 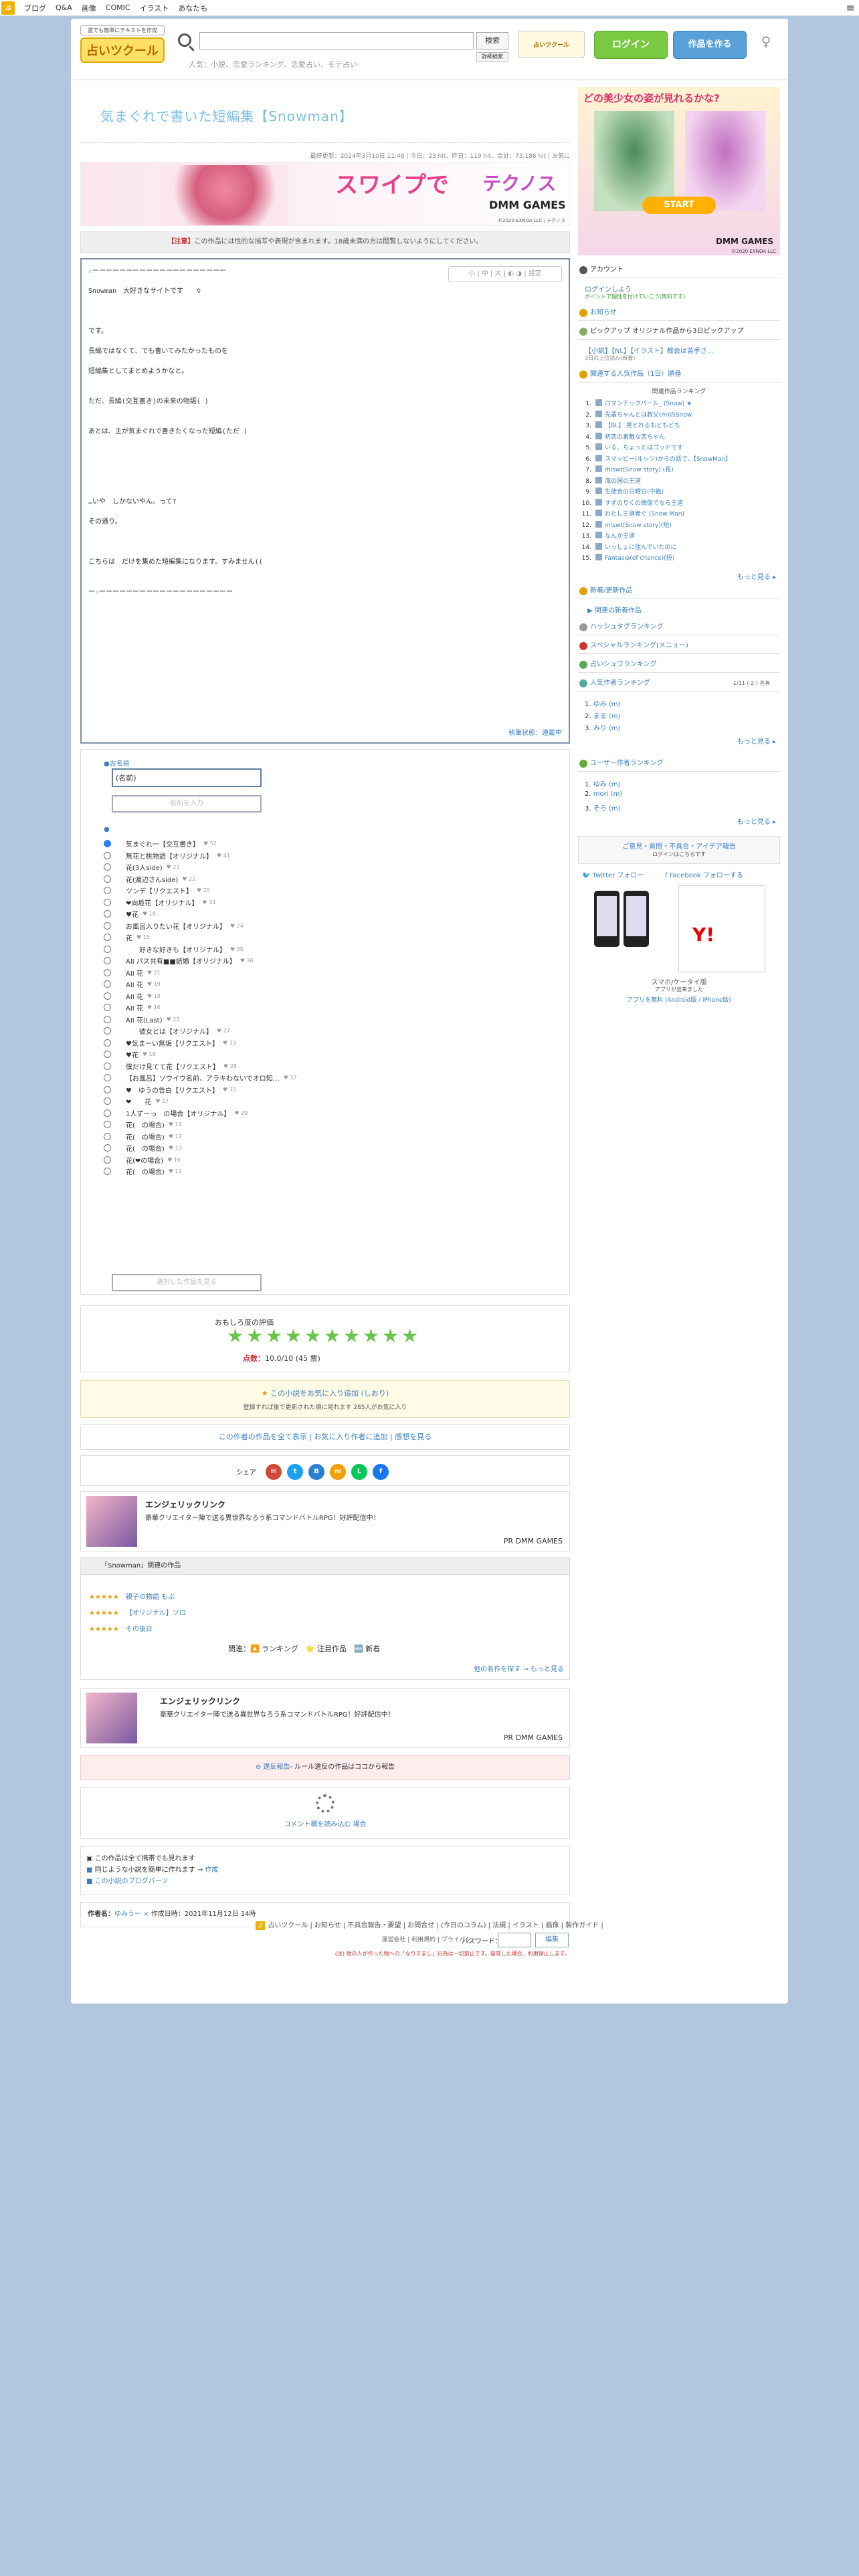 What do you see at coordinates (679, 665) in the screenshot?
I see `uranai-heading: 占いシュワランキング` at bounding box center [679, 665].